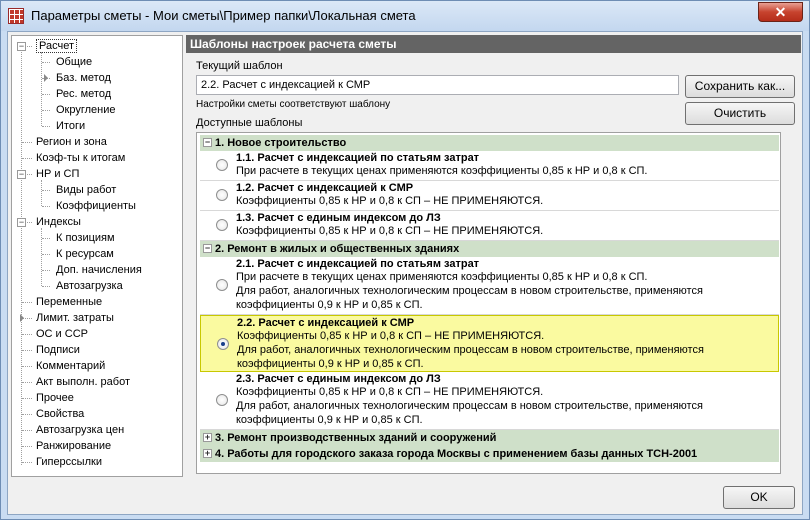  I want to click on tree-item: К ресурсам, so click(85, 254).